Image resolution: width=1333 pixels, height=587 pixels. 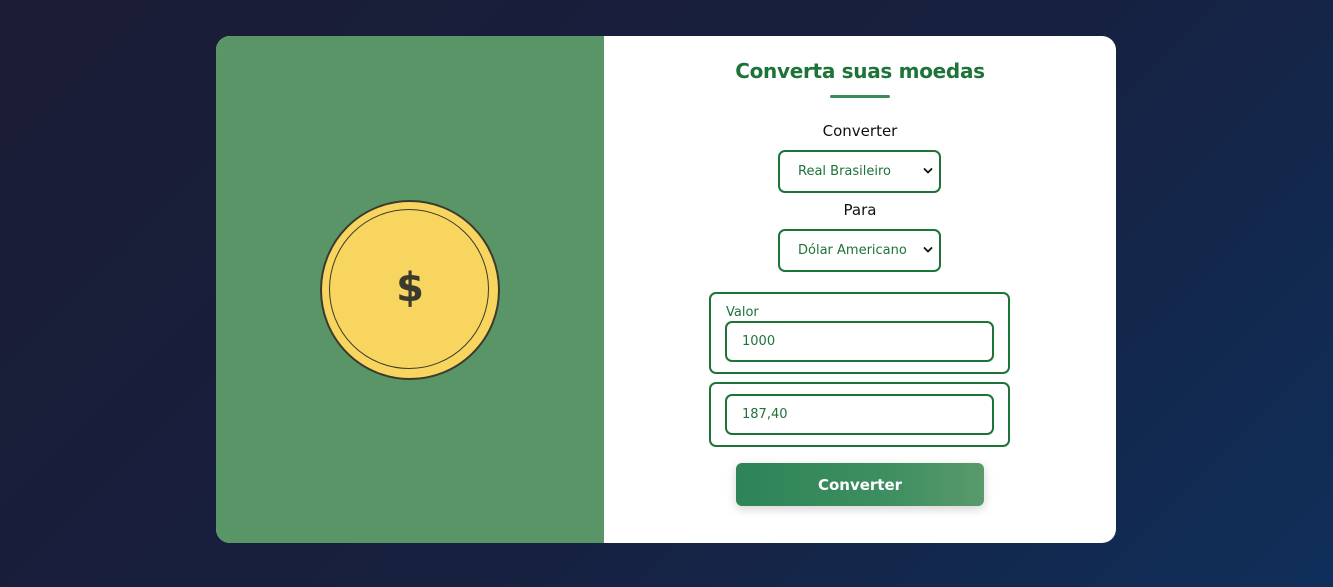 I want to click on amount-label: Valor, so click(x=742, y=312).